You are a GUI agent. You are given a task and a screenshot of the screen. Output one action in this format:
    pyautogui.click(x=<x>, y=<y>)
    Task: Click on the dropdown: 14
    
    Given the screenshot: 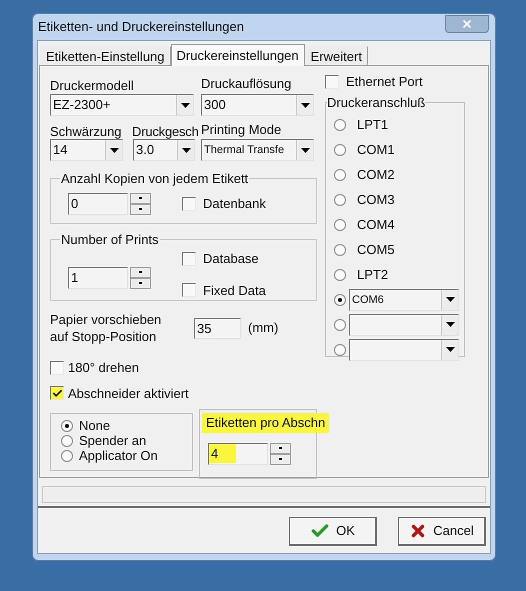 What is the action you would take?
    pyautogui.click(x=86, y=150)
    